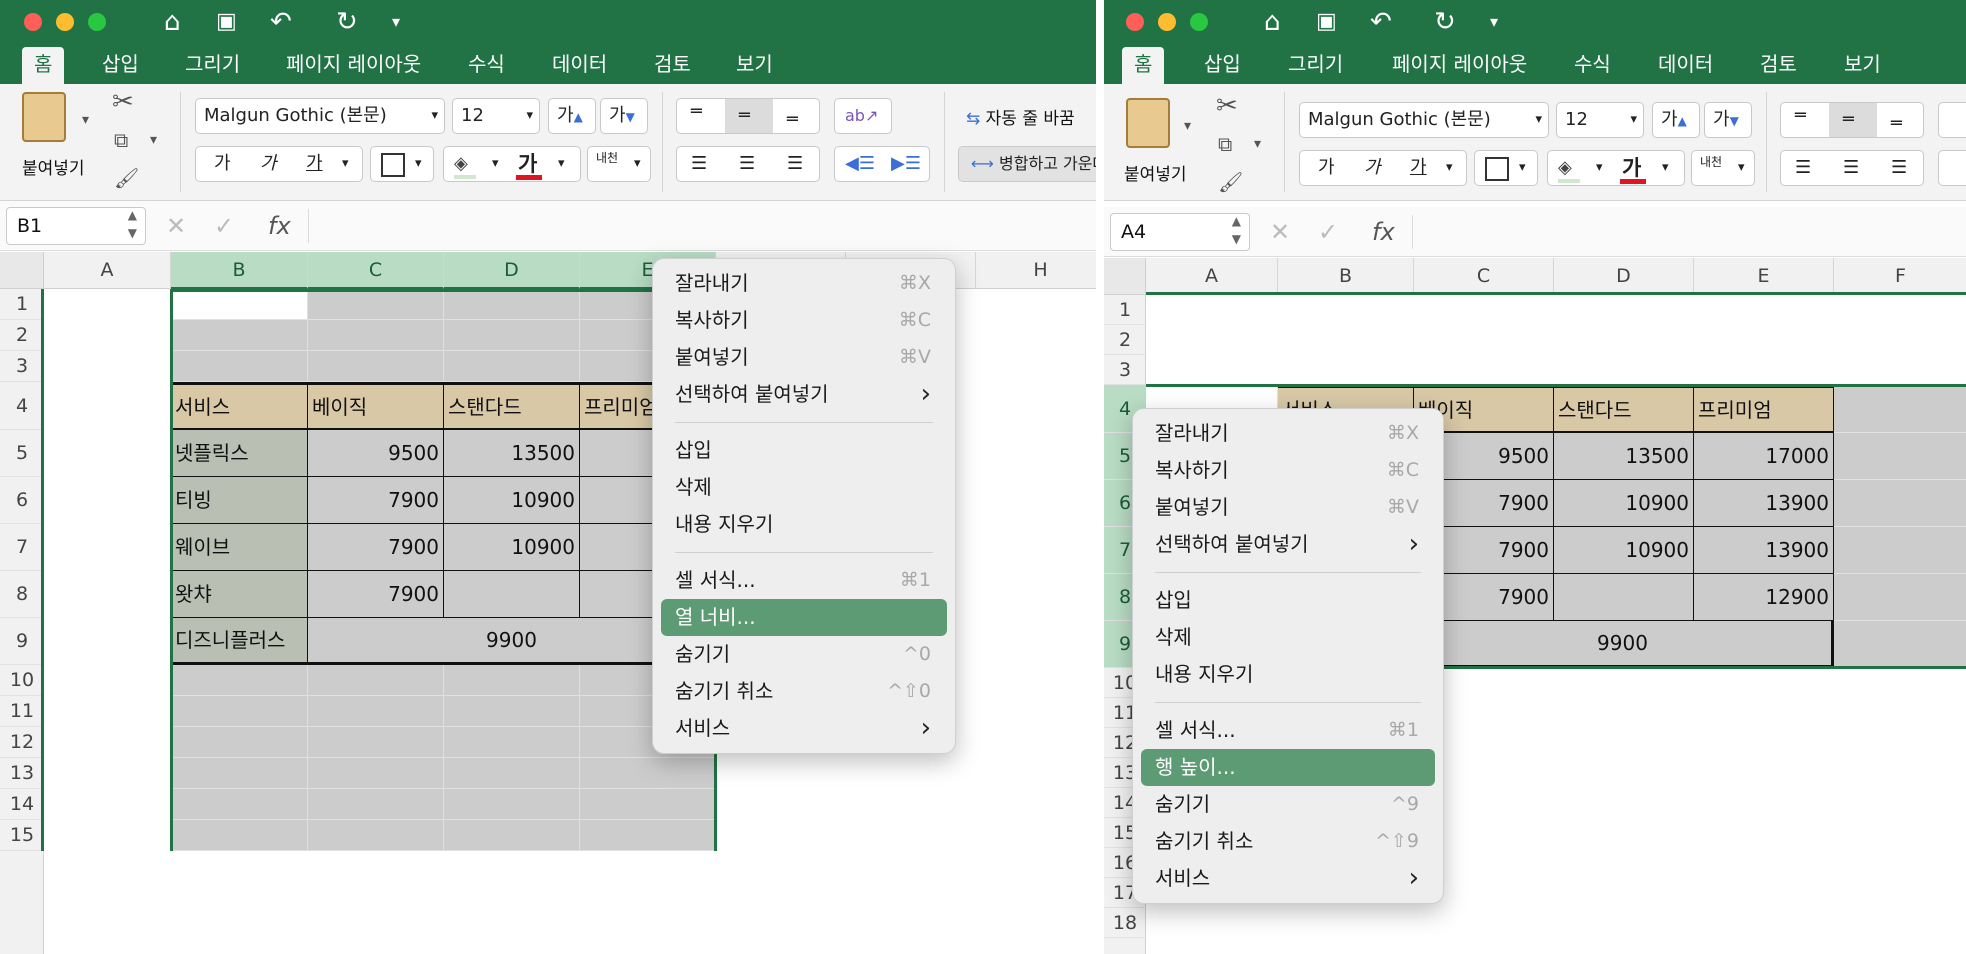 This screenshot has height=954, width=1966. I want to click on row-header: 7, so click(22, 547).